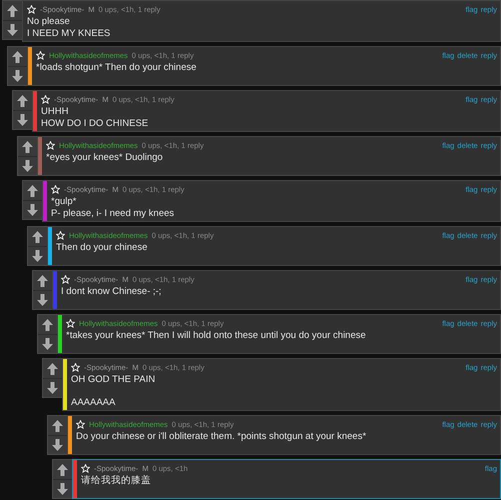 The width and height of the screenshot is (501, 500). What do you see at coordinates (102, 248) in the screenshot?
I see `comment-text: Then do your chinese` at bounding box center [102, 248].